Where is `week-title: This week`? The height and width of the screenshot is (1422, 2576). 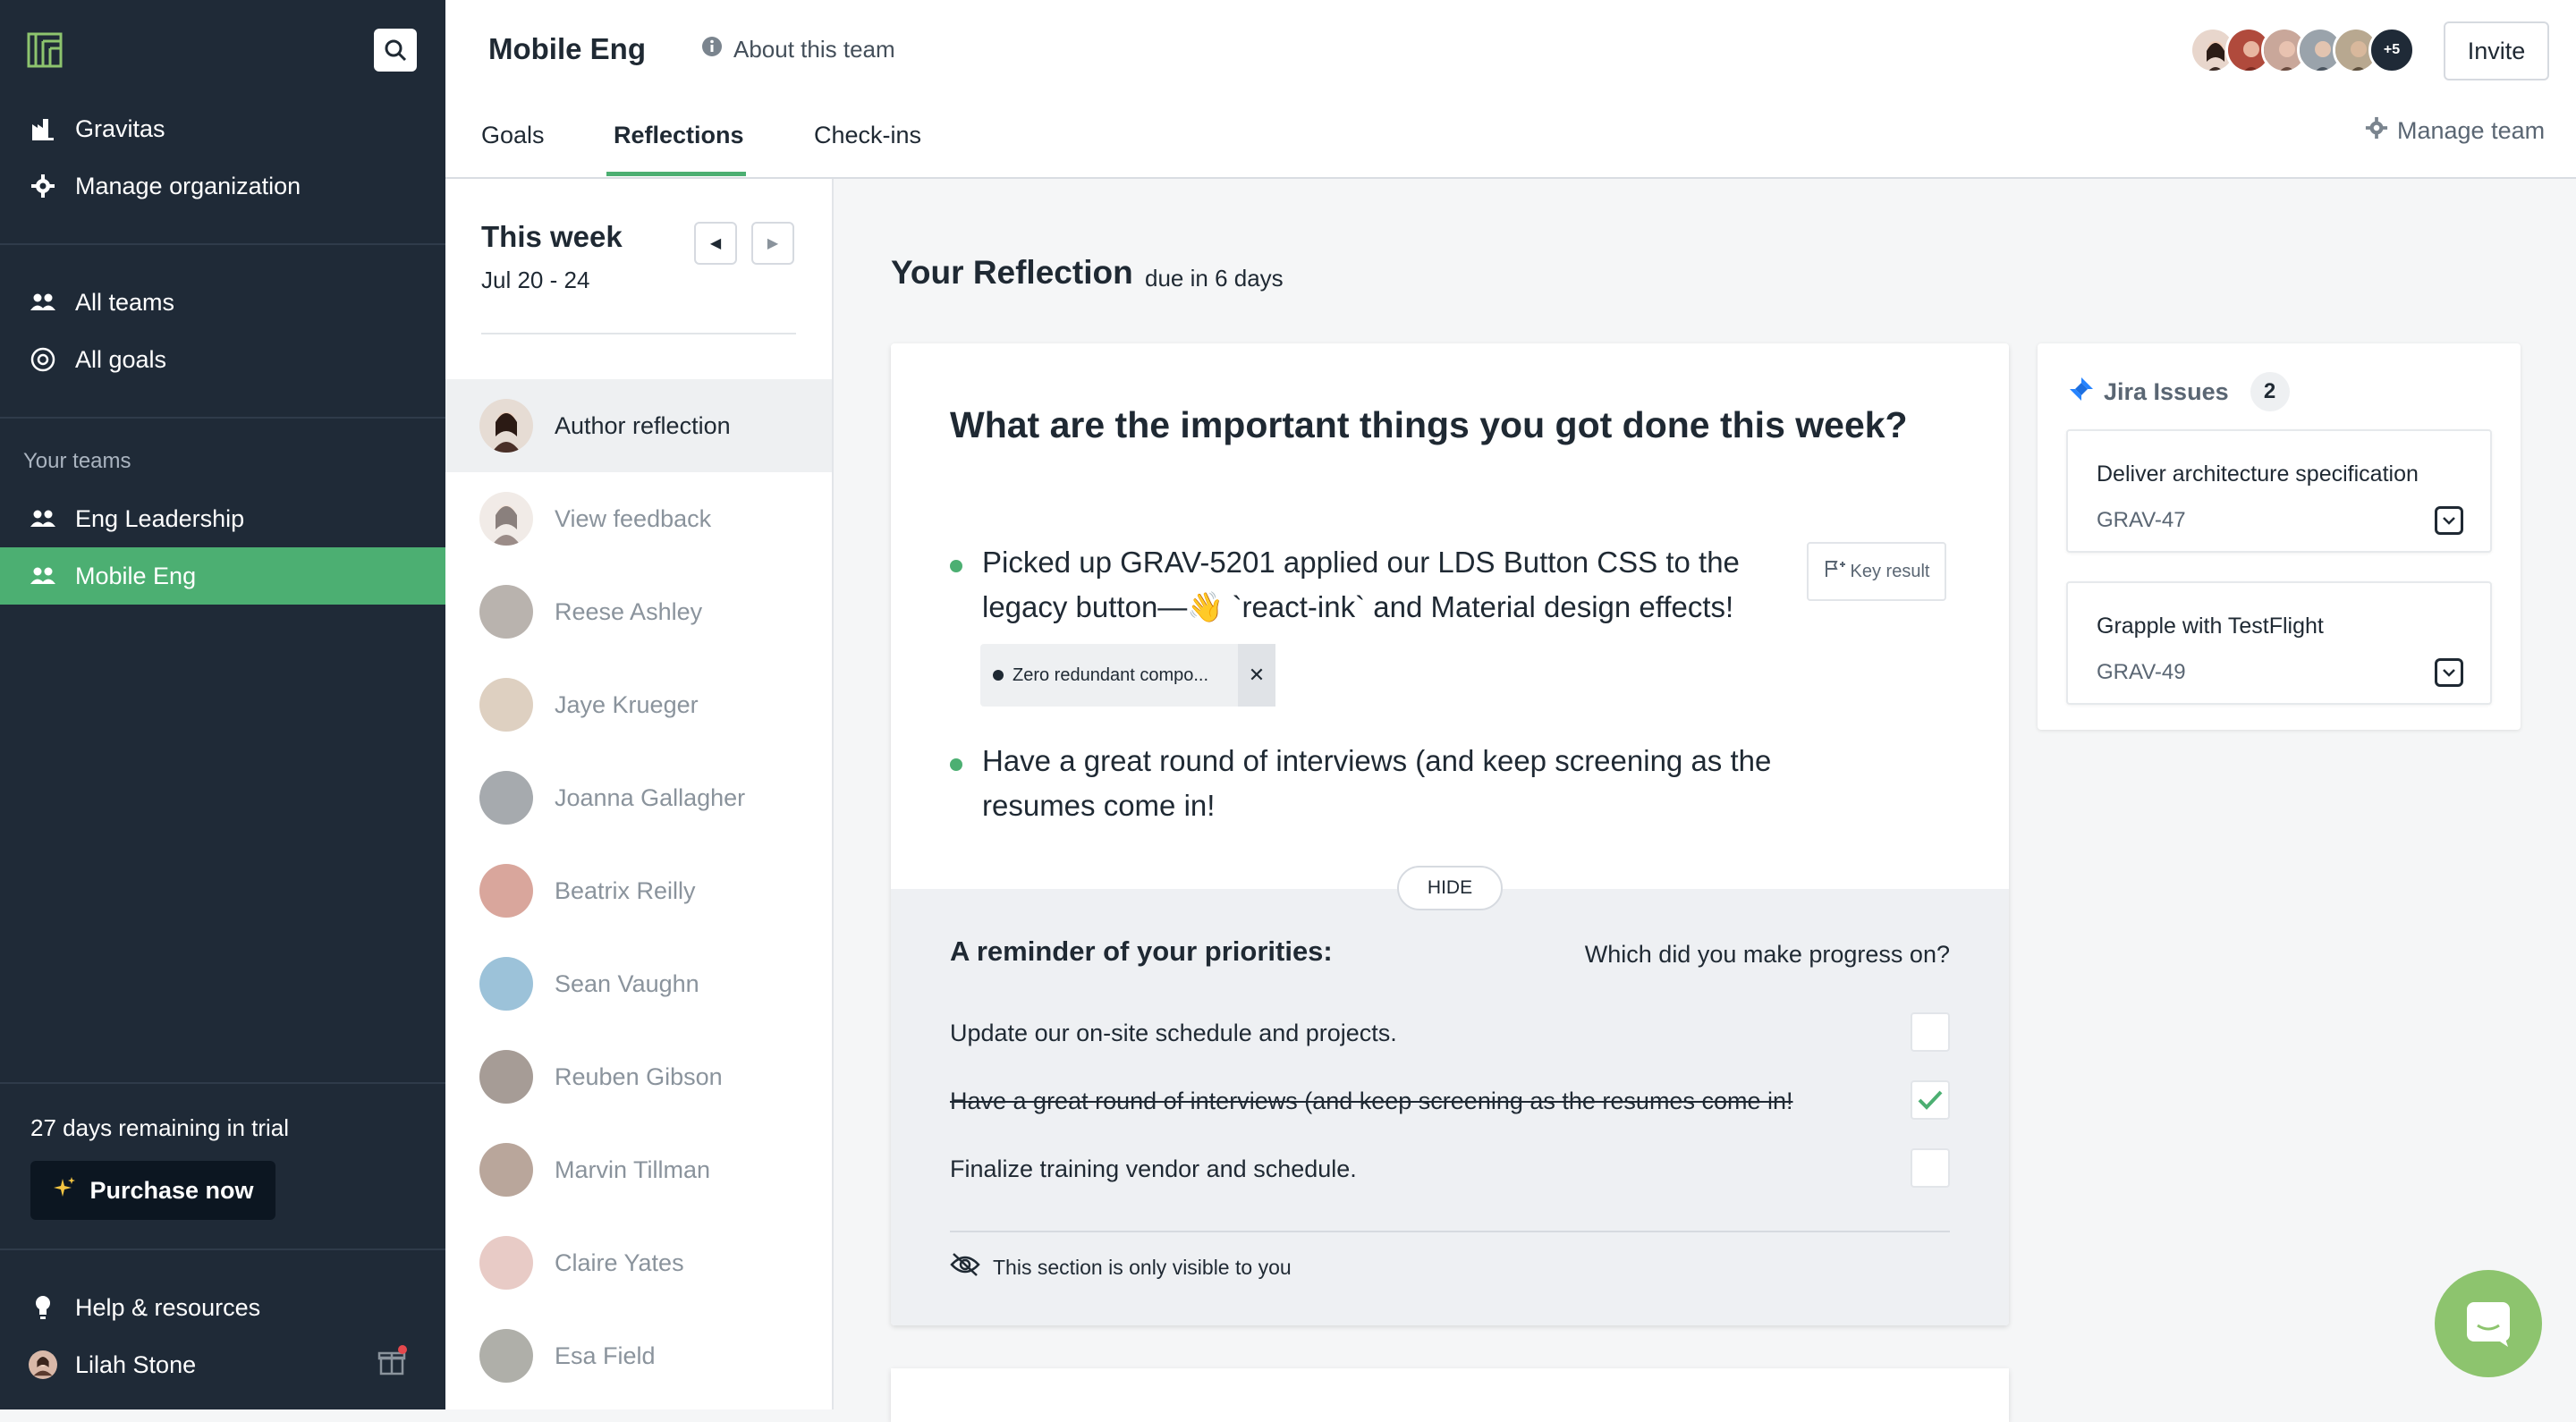
week-title: This week is located at coordinates (552, 236).